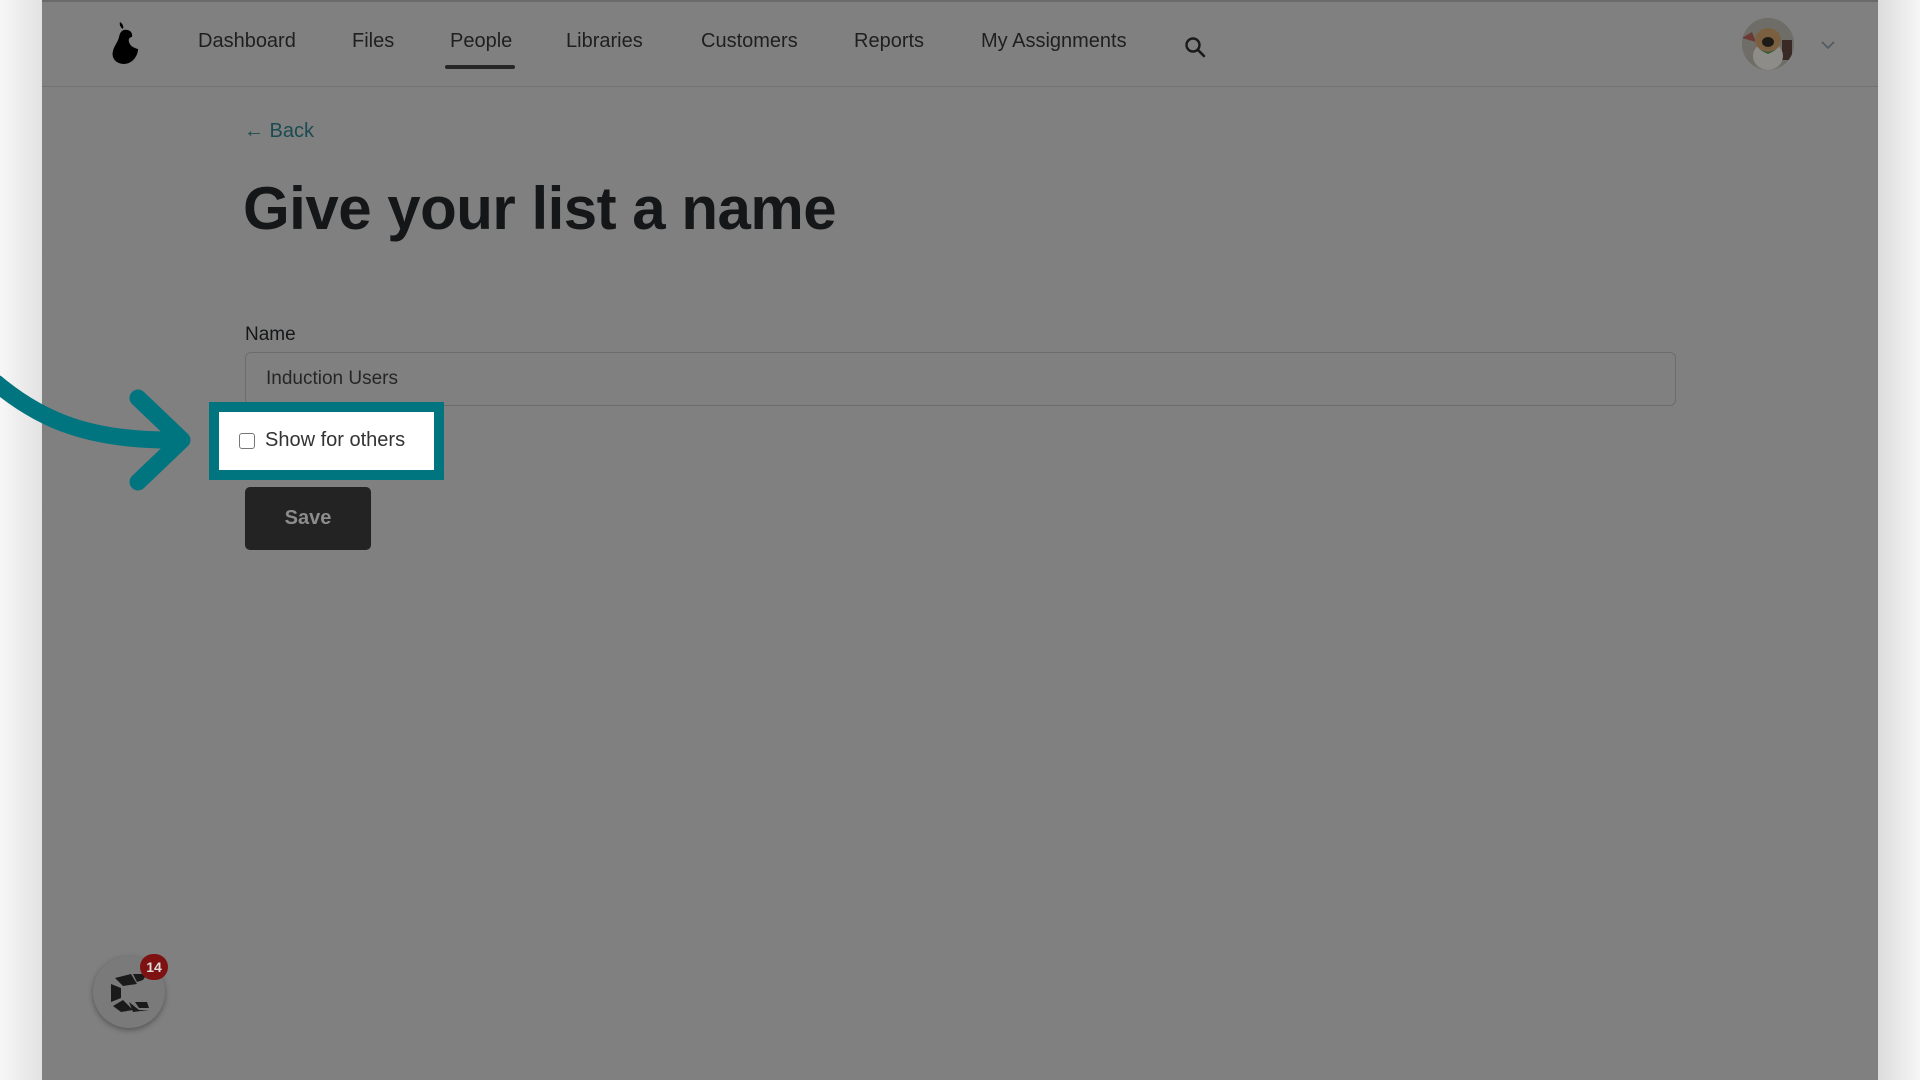 This screenshot has height=1080, width=1920. Describe the element at coordinates (373, 41) in the screenshot. I see `nav-files: Files` at that location.